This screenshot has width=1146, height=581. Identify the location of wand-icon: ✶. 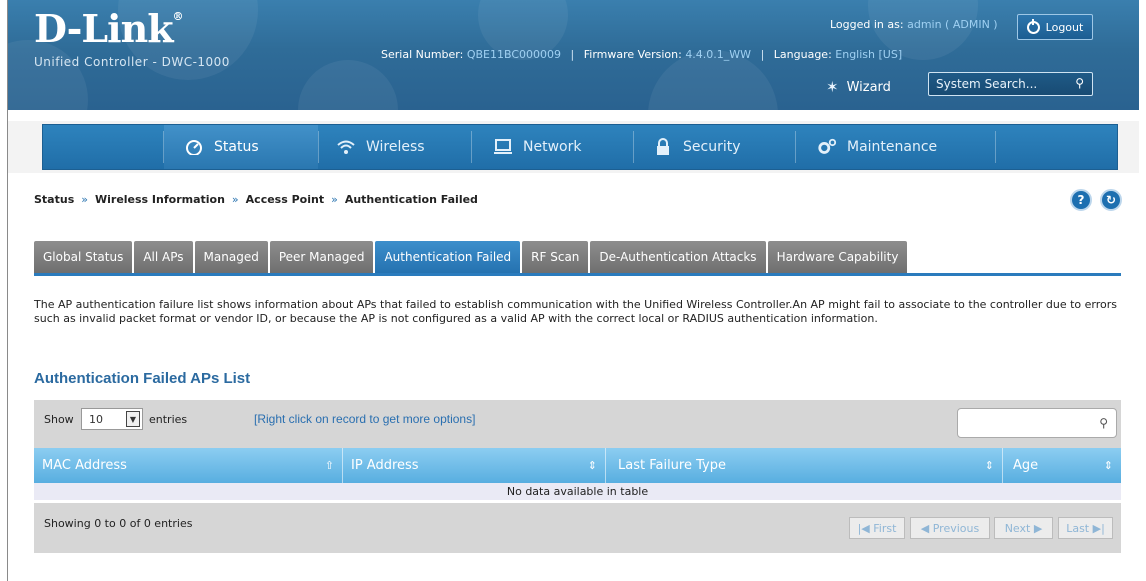
(832, 87).